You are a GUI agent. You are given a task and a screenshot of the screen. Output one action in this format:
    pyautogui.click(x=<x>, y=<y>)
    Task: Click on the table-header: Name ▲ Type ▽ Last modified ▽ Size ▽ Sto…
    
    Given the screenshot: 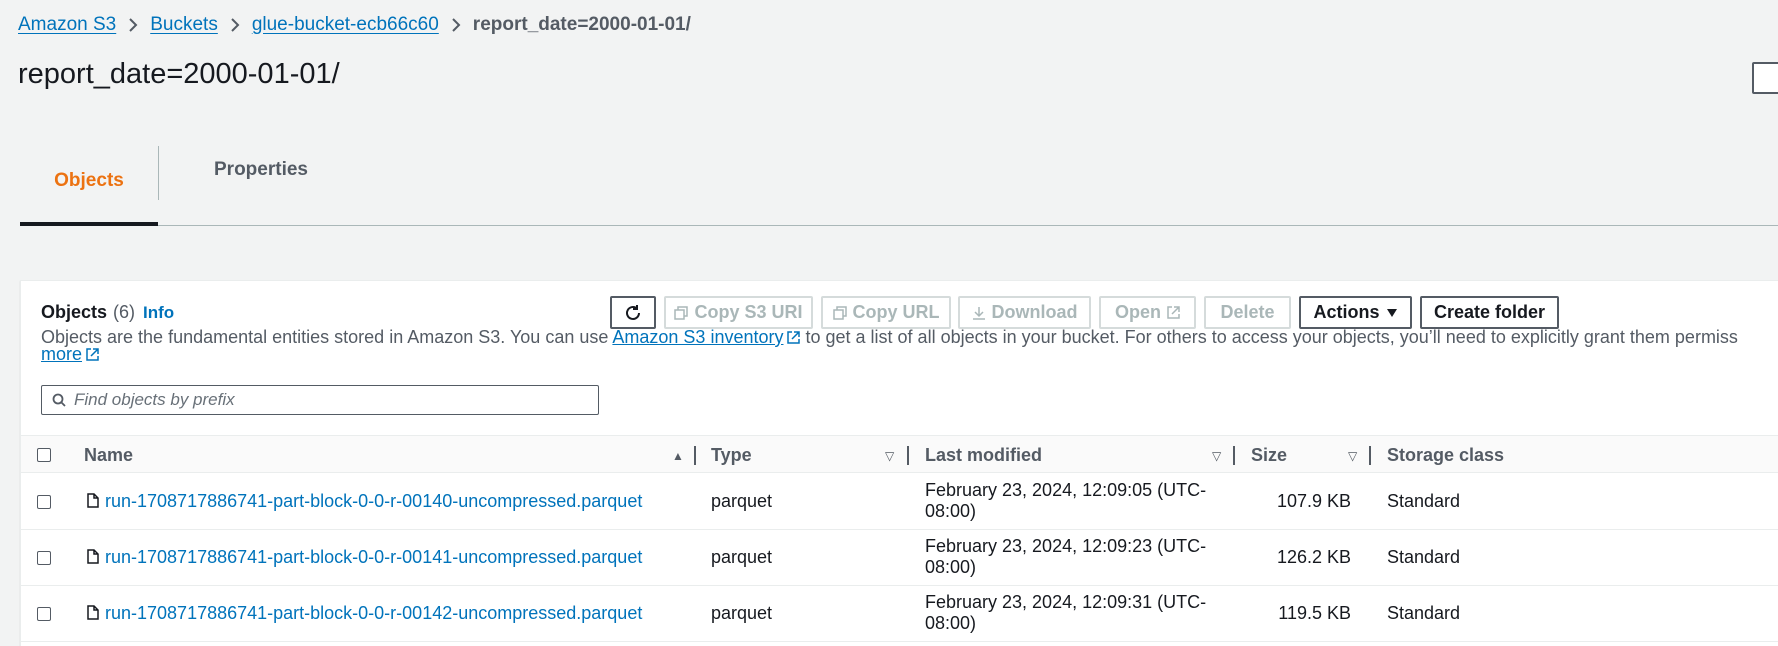 What is the action you would take?
    pyautogui.click(x=899, y=454)
    